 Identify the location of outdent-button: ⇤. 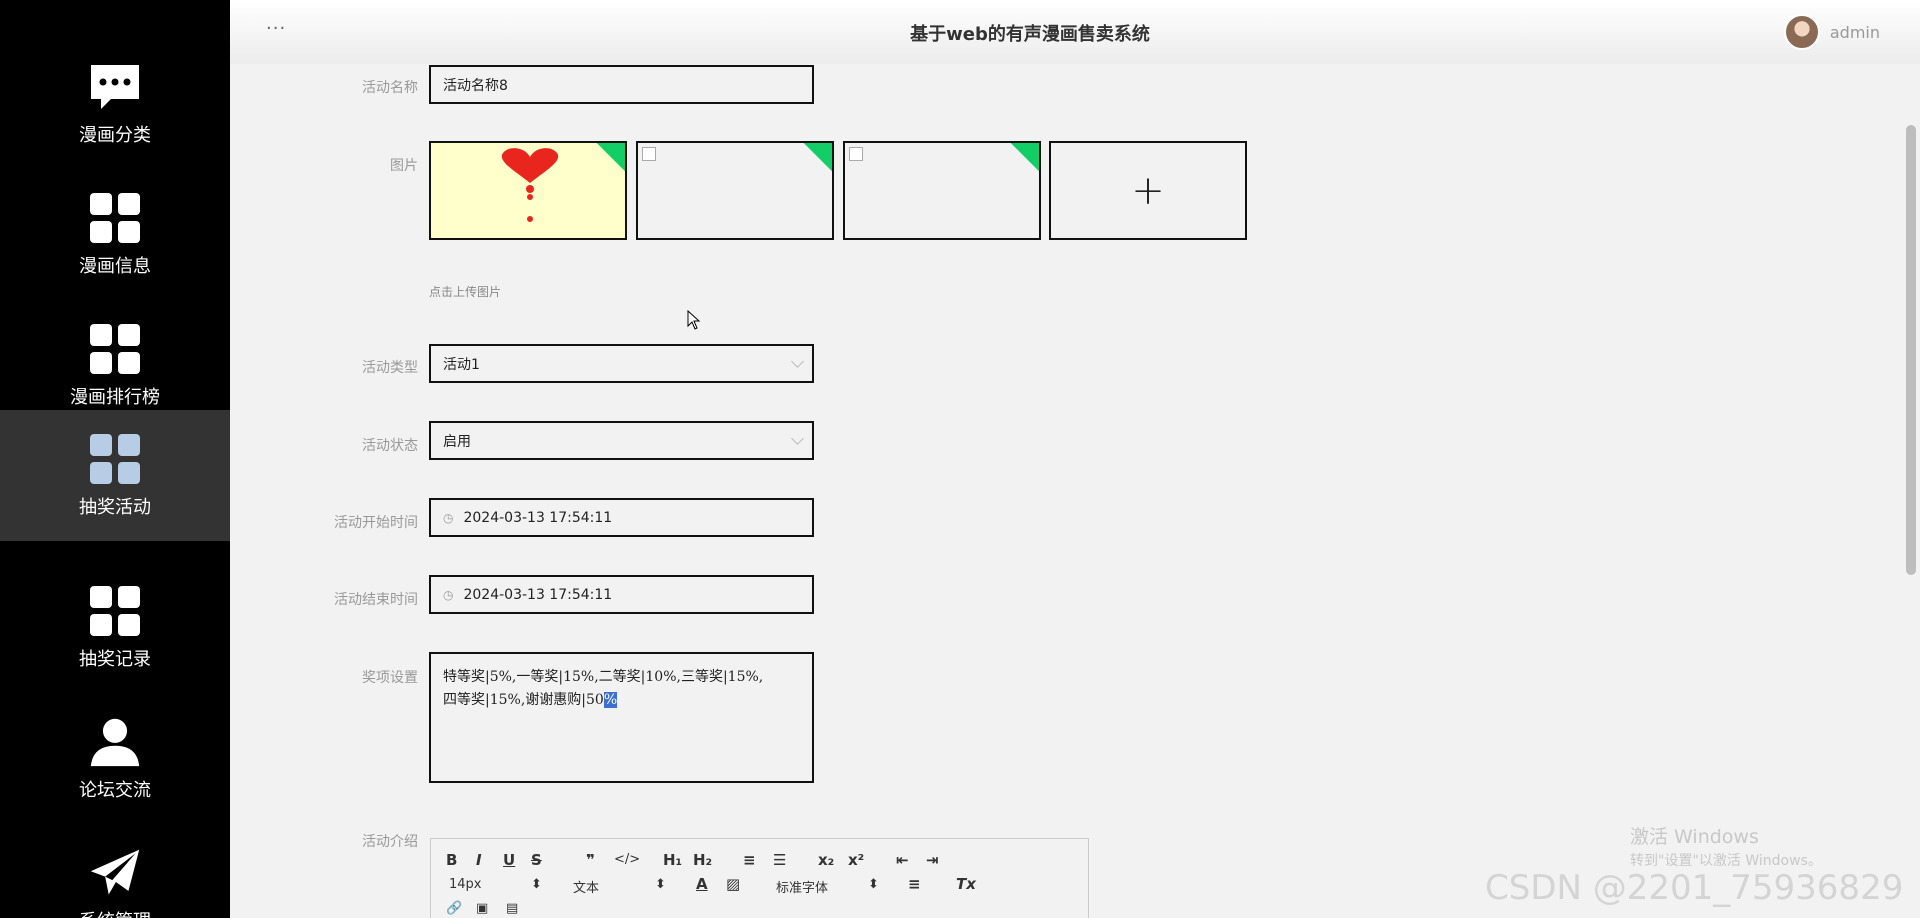
(902, 860).